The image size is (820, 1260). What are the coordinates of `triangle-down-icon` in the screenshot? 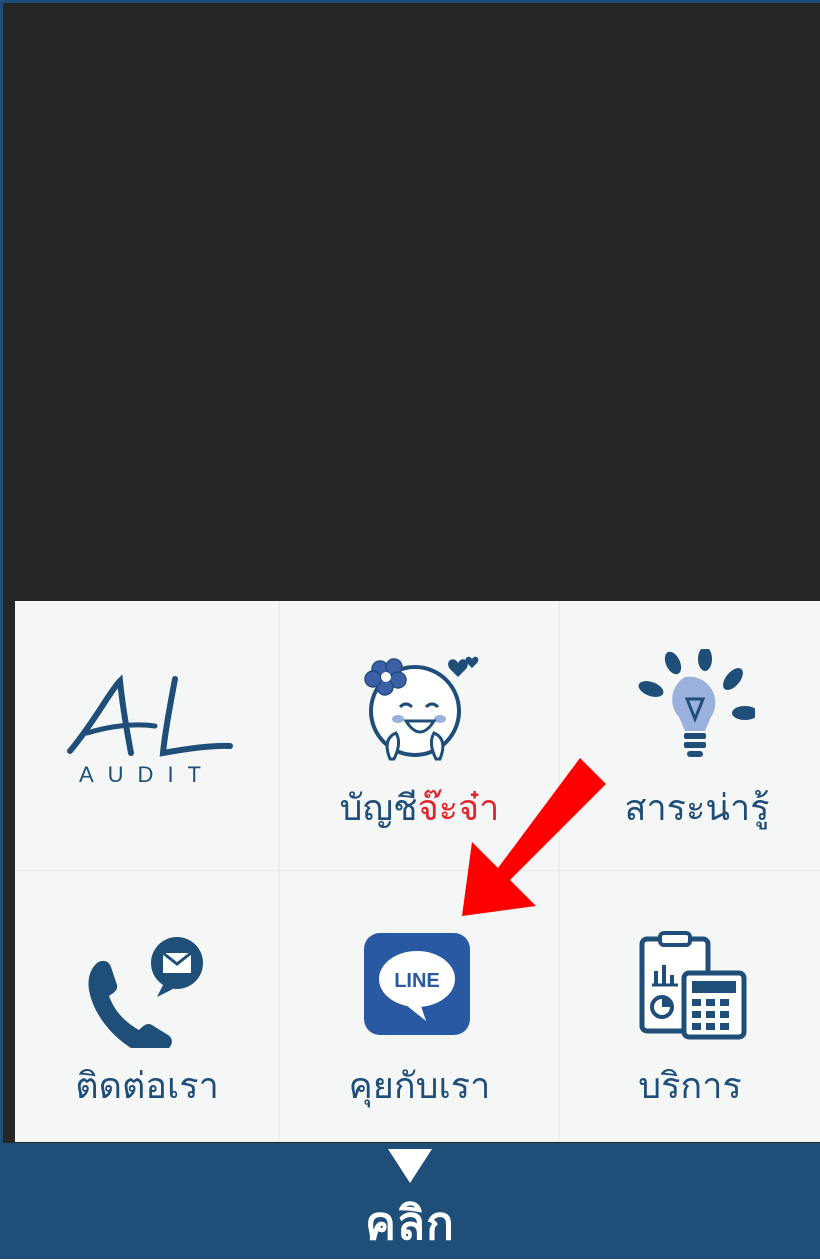 It's located at (410, 1166).